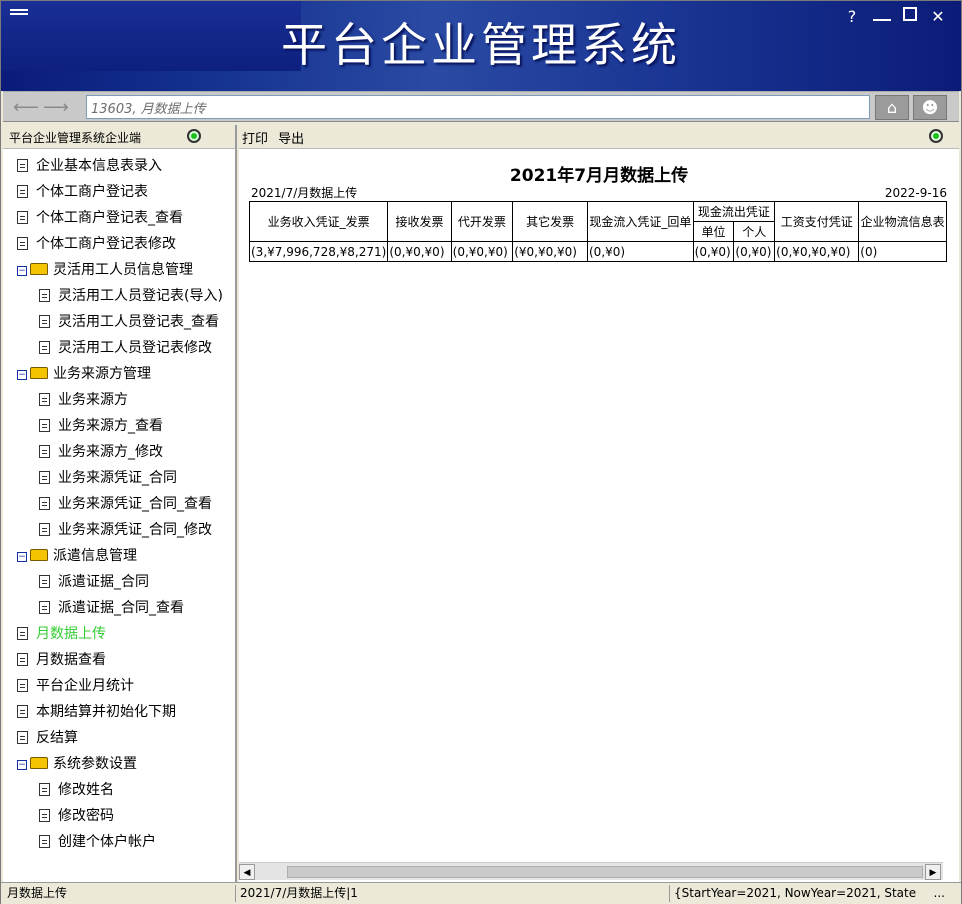 Image resolution: width=962 pixels, height=904 pixels. What do you see at coordinates (119, 166) in the screenshot?
I see `tree-item: 企业基本信息表录入` at bounding box center [119, 166].